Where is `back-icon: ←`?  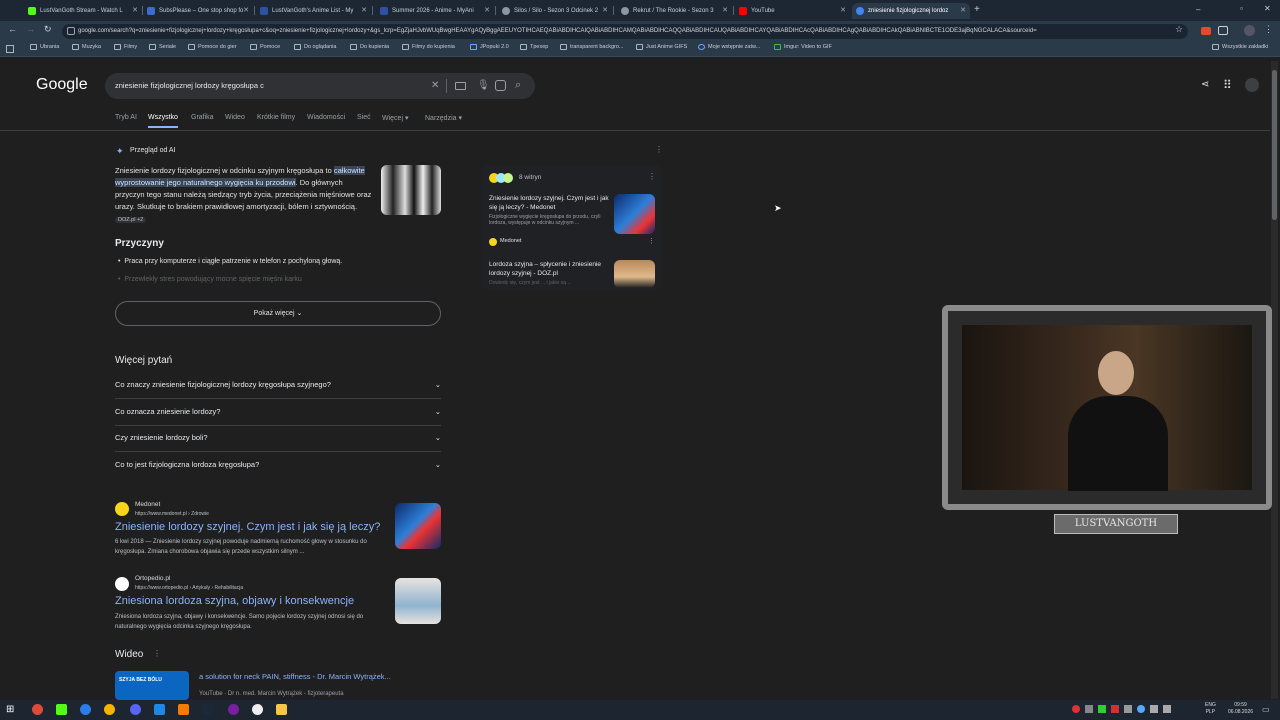 back-icon: ← is located at coordinates (12, 29).